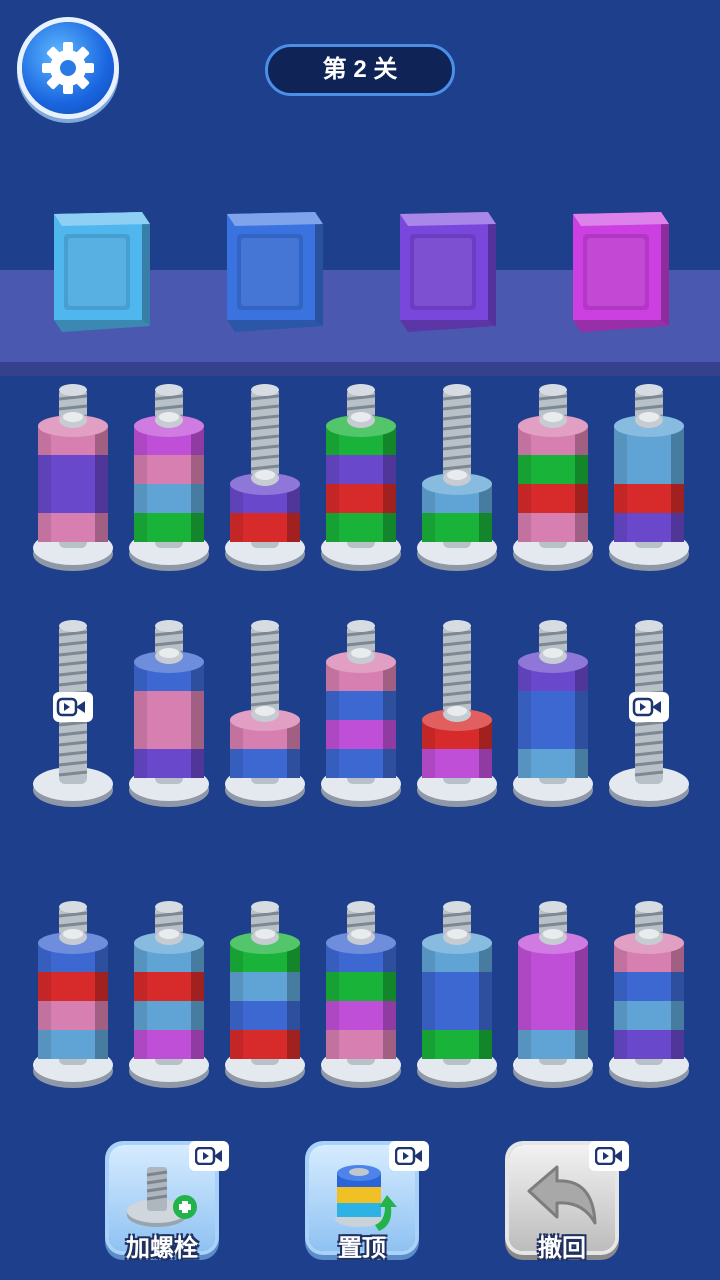  I want to click on add-bolt-label: 加螺栓, so click(162, 1248).